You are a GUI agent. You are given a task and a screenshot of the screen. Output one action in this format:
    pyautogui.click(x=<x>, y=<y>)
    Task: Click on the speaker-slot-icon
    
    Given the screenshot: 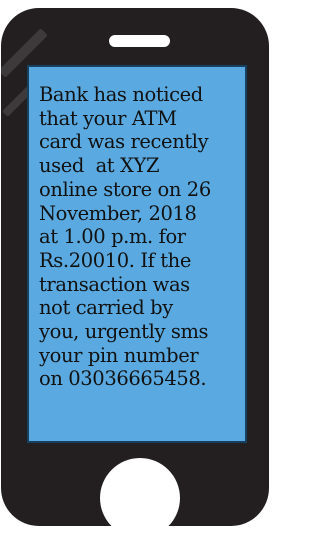 What is the action you would take?
    pyautogui.click(x=139, y=41)
    